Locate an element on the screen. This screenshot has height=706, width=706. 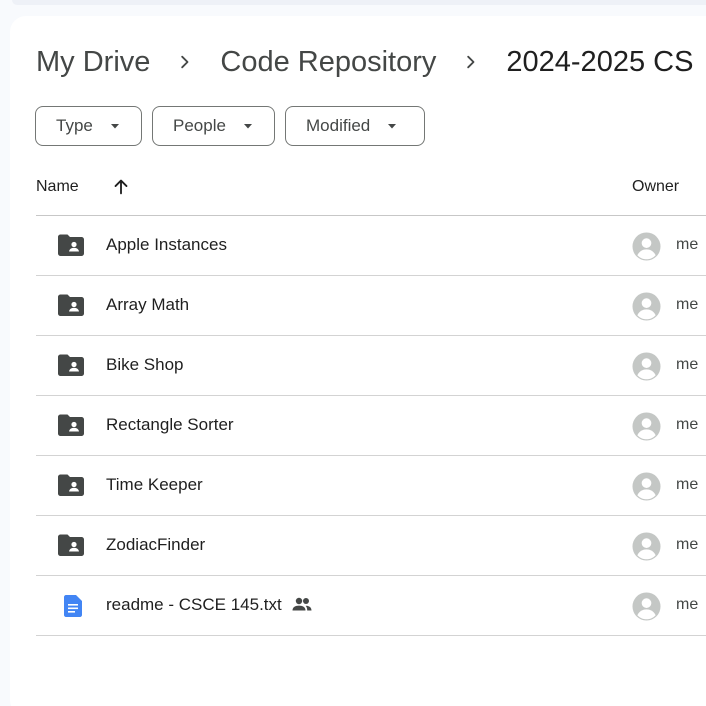
file-name: readme - CSCE 145.txt is located at coordinates (209, 605).